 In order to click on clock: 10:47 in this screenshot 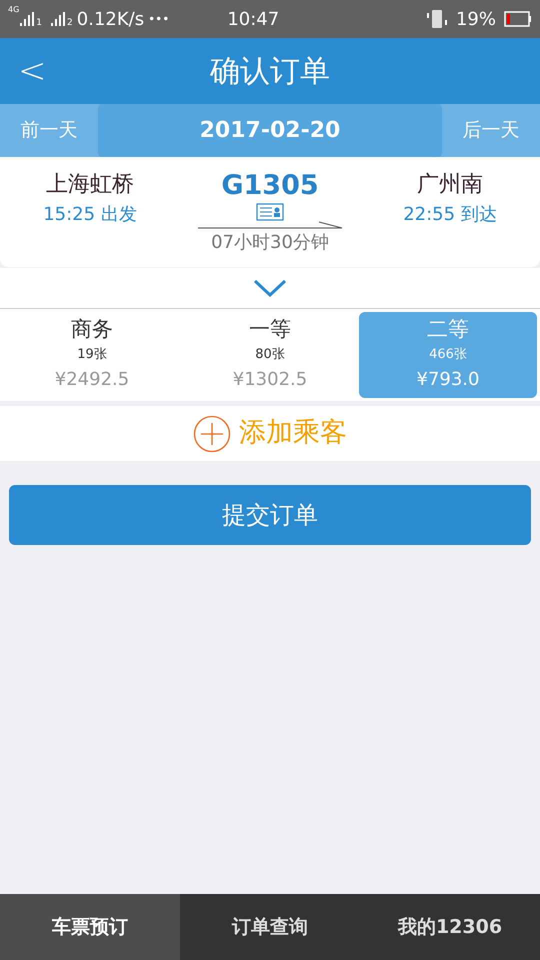, I will do `click(253, 20)`.